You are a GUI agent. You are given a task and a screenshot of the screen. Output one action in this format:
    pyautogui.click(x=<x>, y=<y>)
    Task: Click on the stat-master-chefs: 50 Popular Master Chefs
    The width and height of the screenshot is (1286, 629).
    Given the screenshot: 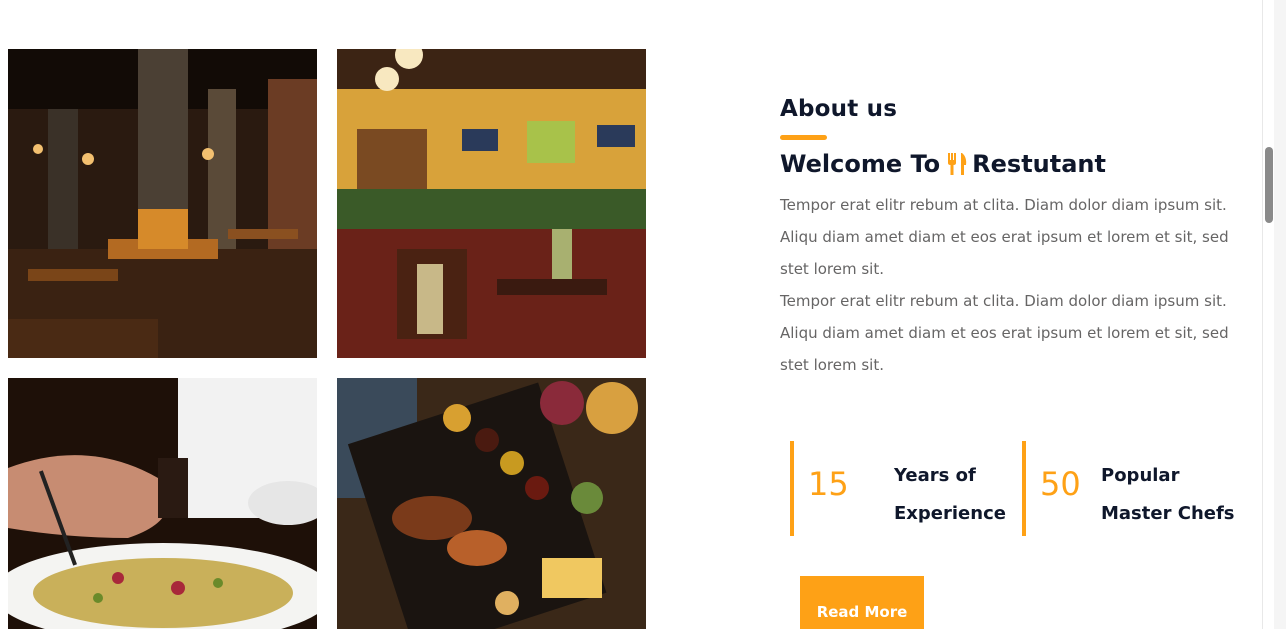 What is the action you would take?
    pyautogui.click(x=1134, y=488)
    